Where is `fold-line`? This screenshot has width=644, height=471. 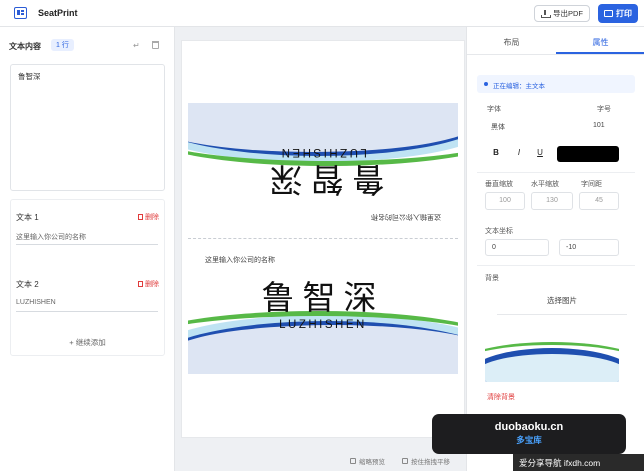
fold-line is located at coordinates (323, 238).